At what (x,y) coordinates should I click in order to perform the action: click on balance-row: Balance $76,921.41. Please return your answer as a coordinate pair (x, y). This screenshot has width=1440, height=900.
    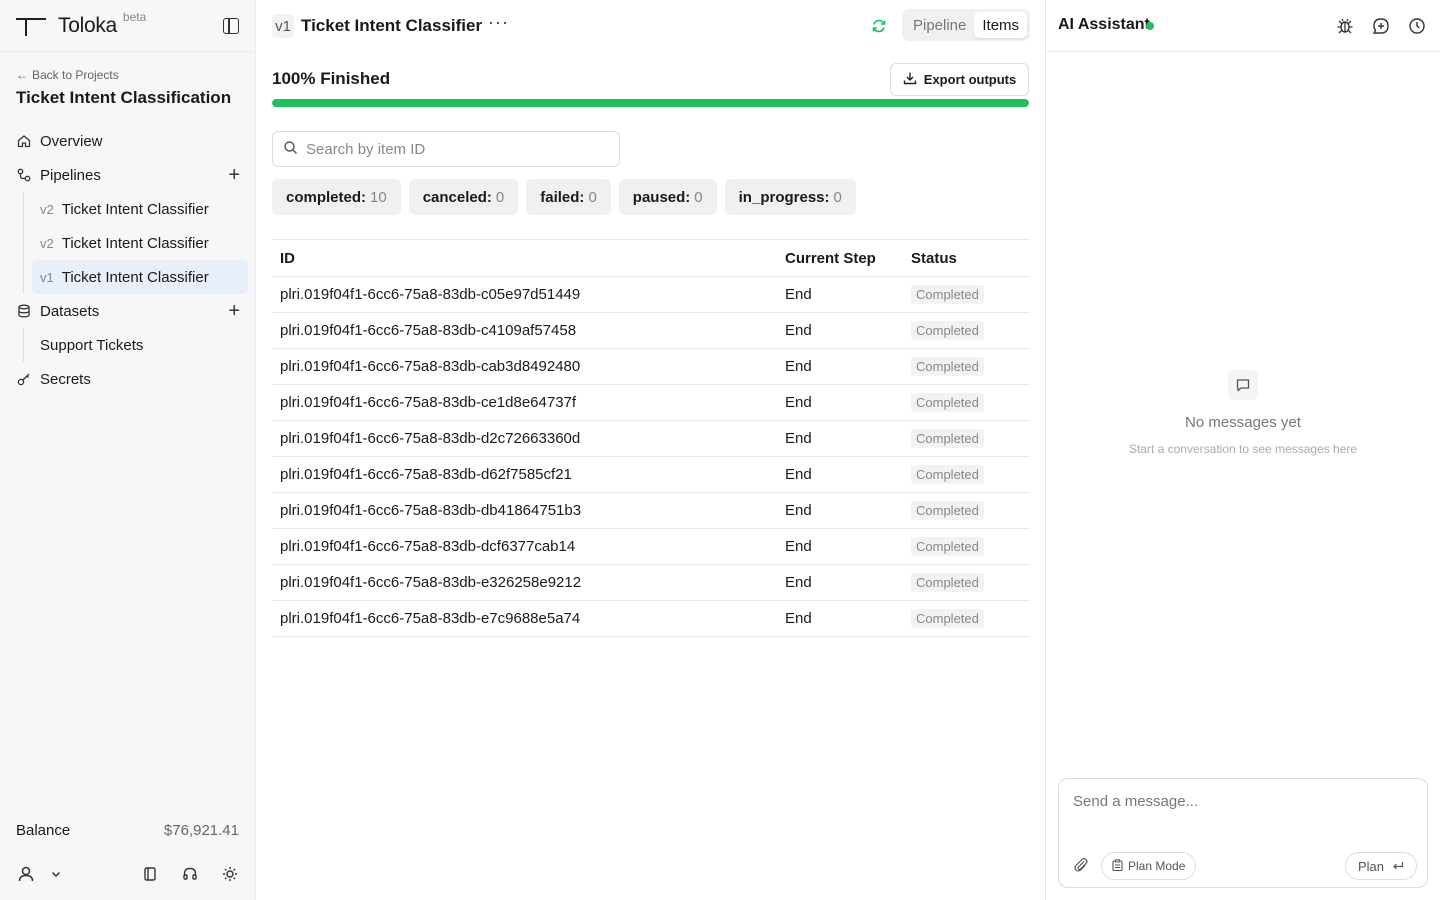
    Looking at the image, I should click on (127, 830).